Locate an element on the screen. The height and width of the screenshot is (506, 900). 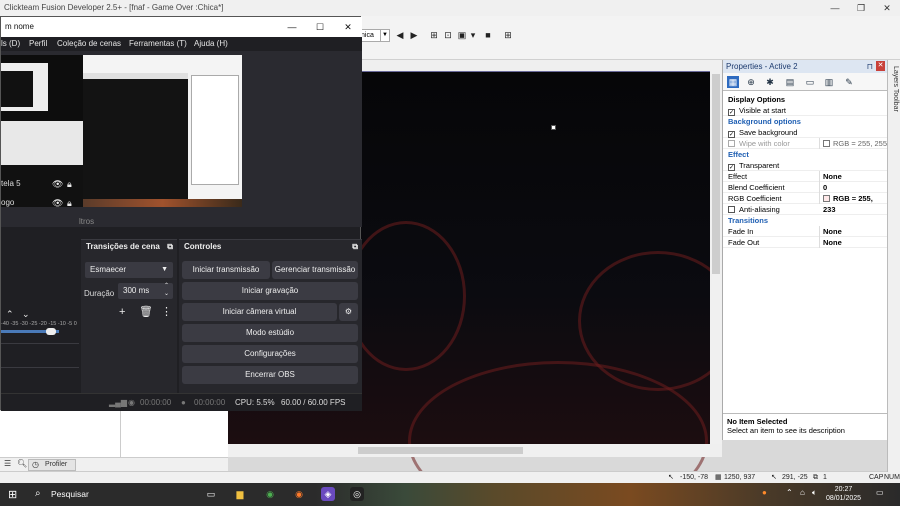
fade-out-value: None is located at coordinates (831, 242).